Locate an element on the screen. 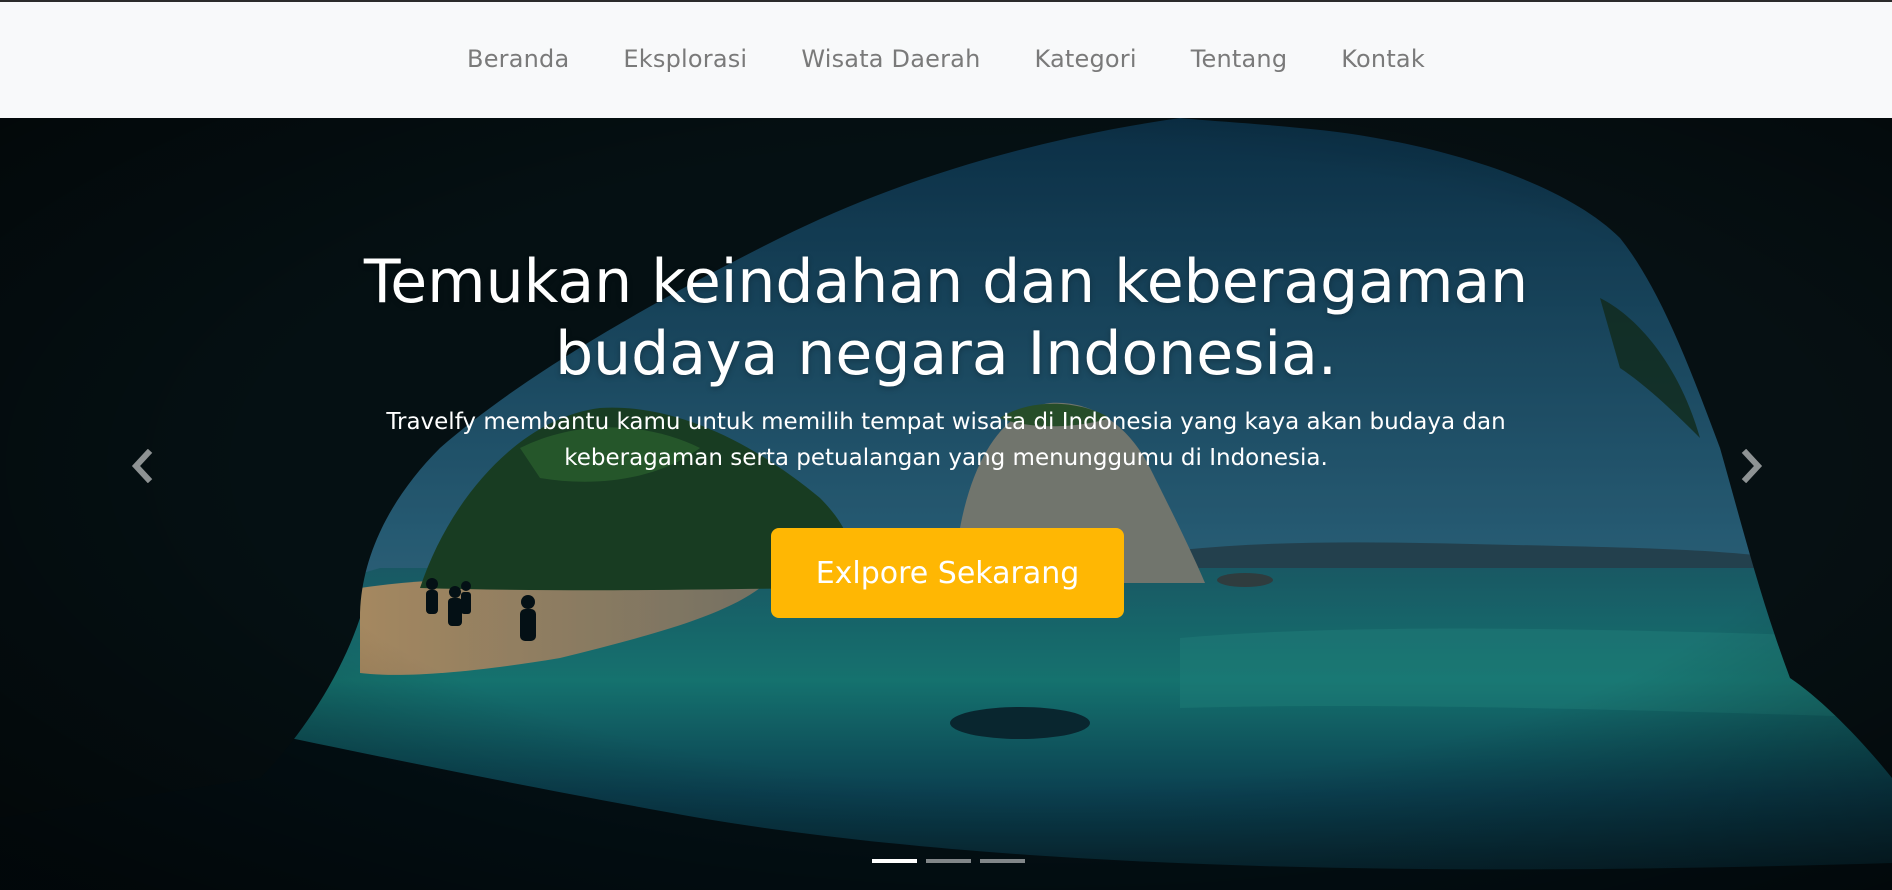 Image resolution: width=1892 pixels, height=890 pixels. carousel-prev-button is located at coordinates (142, 468).